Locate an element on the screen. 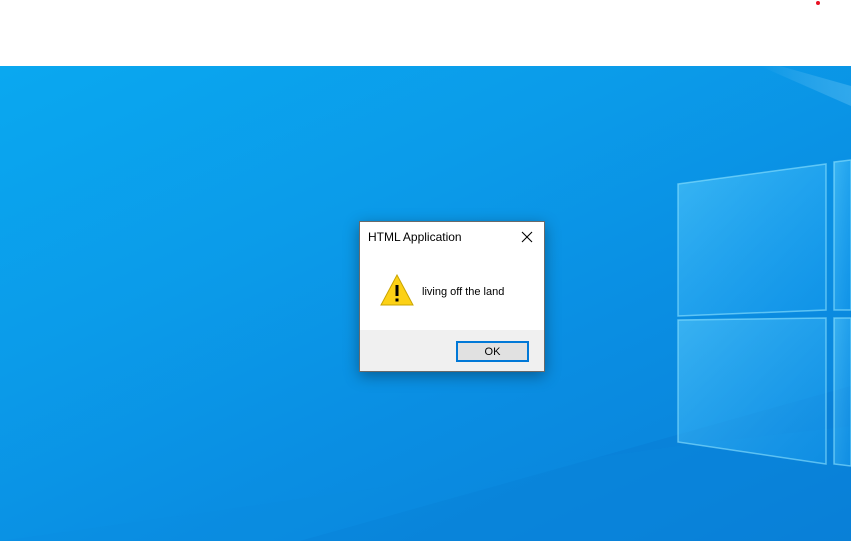  close-icon is located at coordinates (527, 237).